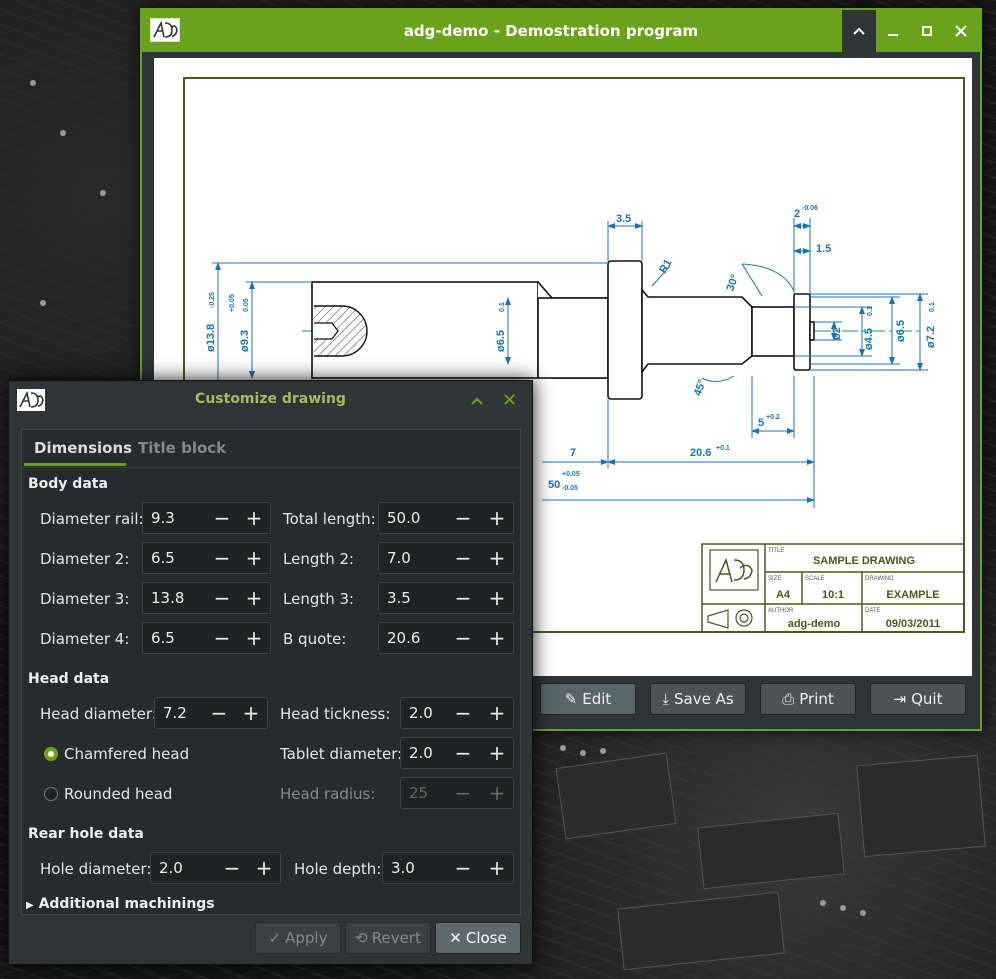  Describe the element at coordinates (551, 31) in the screenshot. I see `window-title: adg-demo - Demostration program` at that location.